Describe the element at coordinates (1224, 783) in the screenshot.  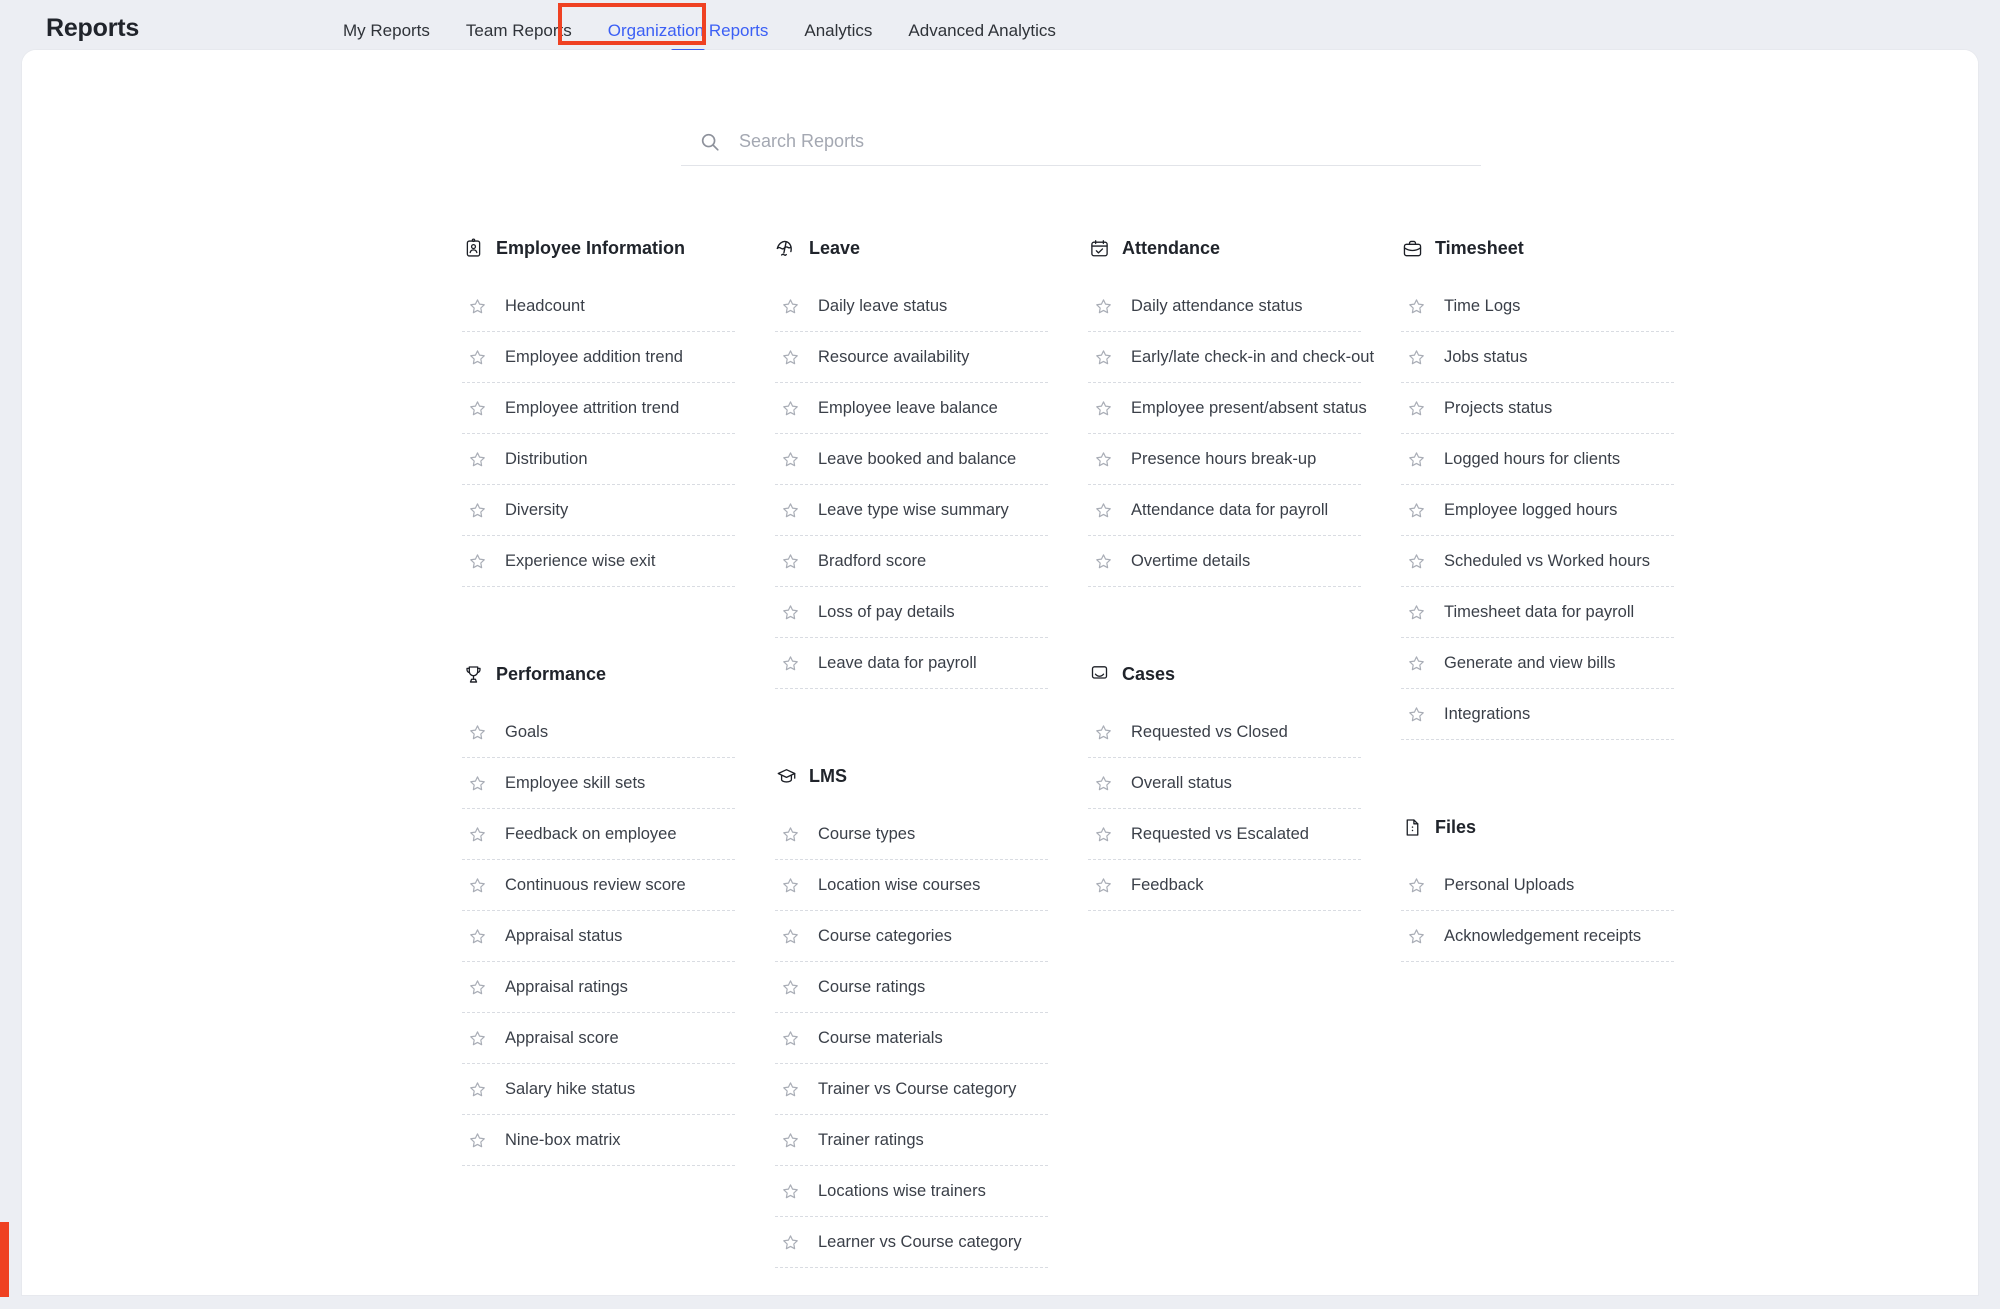
I see `report-list-item: Overall status` at that location.